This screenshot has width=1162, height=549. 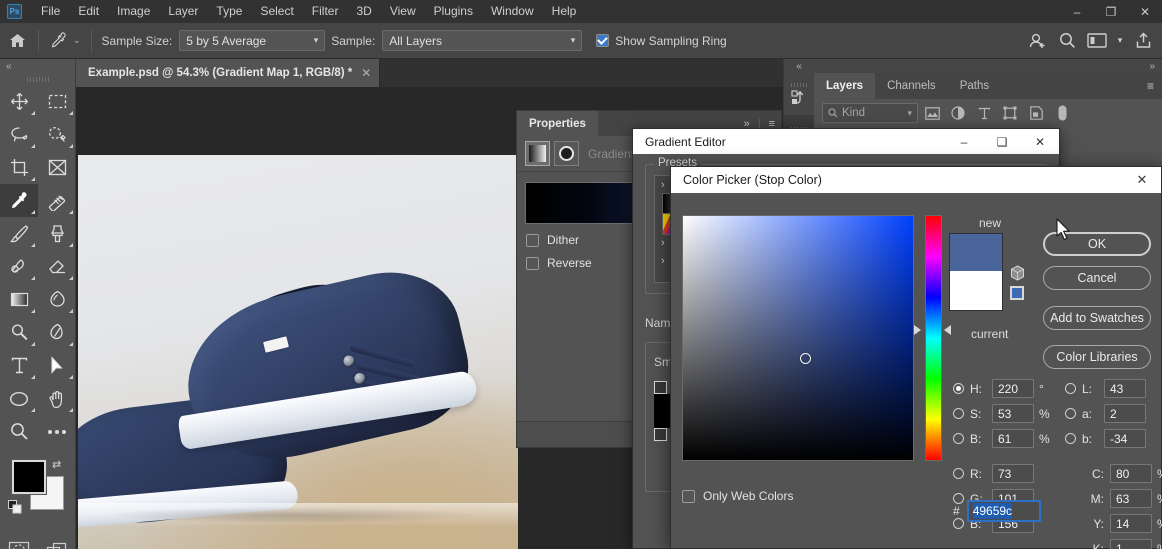 What do you see at coordinates (1013, 438) in the screenshot?
I see `brightness-input: 61` at bounding box center [1013, 438].